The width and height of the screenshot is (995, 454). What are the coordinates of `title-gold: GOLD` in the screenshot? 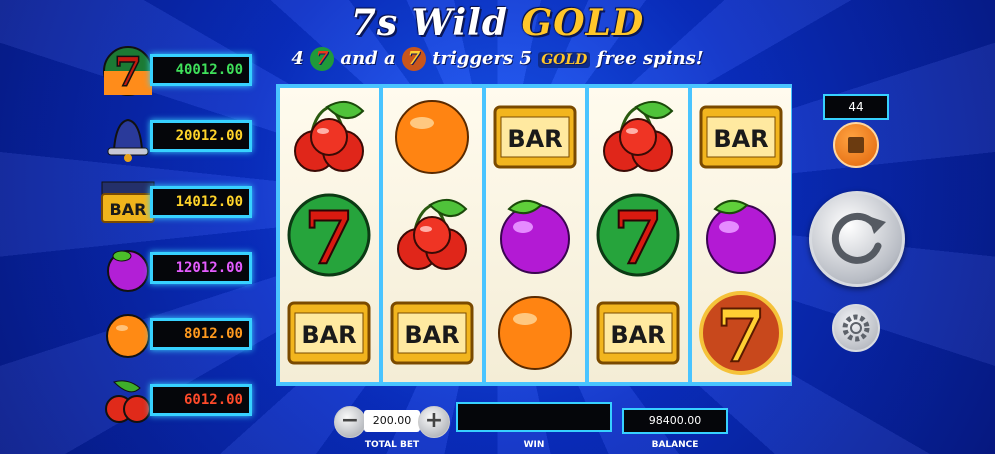 It's located at (583, 23).